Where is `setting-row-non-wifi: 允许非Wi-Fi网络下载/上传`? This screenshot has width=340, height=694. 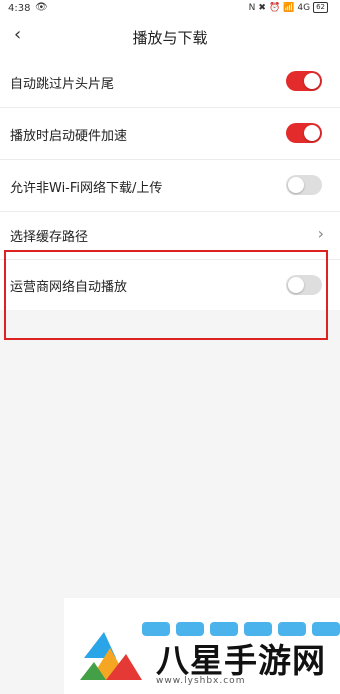
setting-row-non-wifi: 允许非Wi-Fi网络下载/上传 is located at coordinates (170, 186).